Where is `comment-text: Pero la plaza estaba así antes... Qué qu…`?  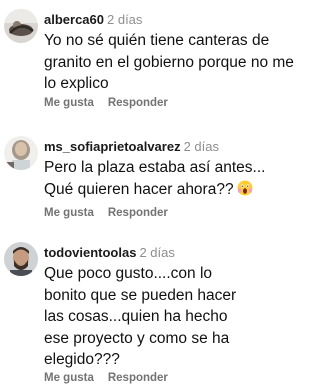 comment-text: Pero la plaza estaba así antes... Qué qu… is located at coordinates (171, 178).